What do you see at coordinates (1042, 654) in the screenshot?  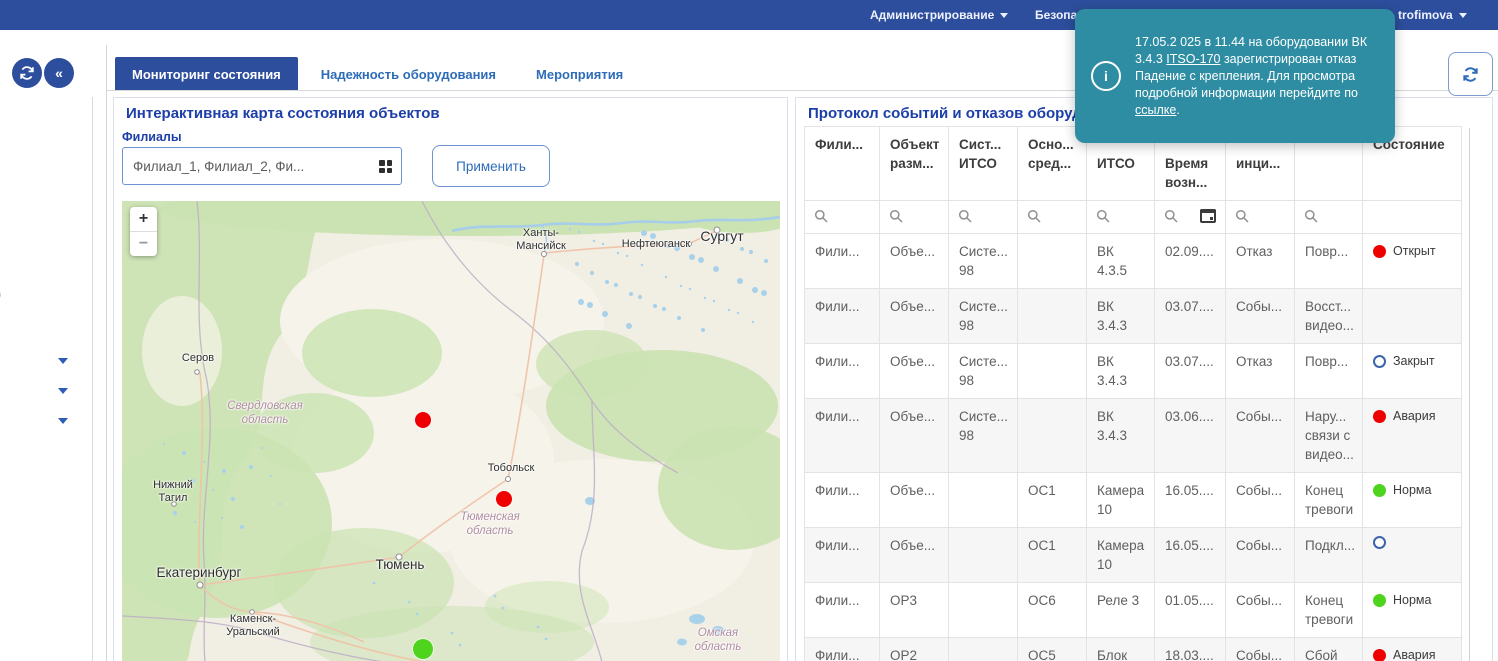 I see `cell-text: ОС5` at bounding box center [1042, 654].